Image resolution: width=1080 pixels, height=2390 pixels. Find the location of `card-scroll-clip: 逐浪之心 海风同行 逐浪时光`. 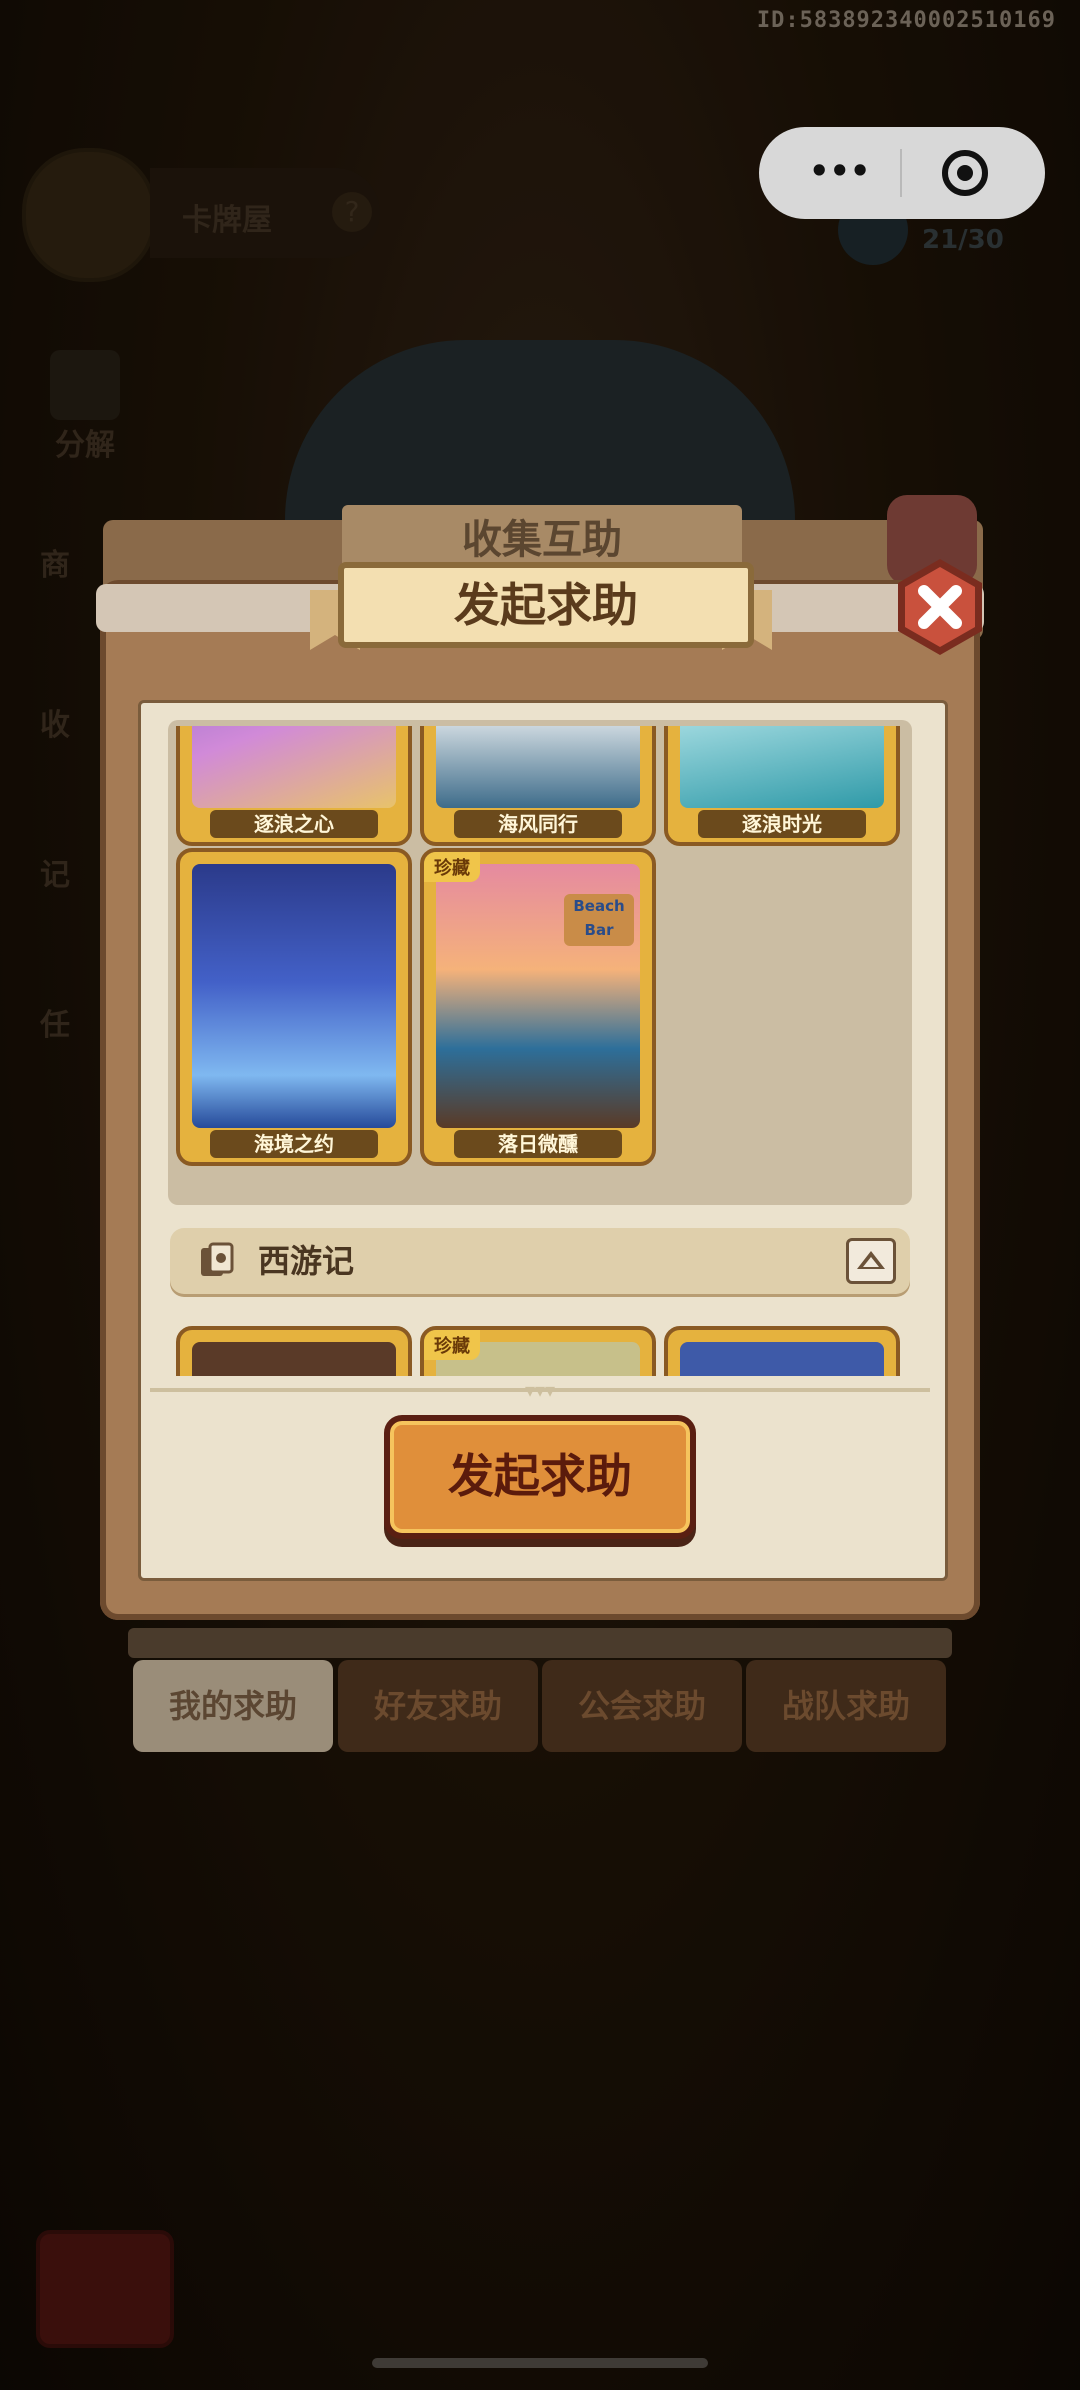

card-scroll-clip: 逐浪之心 海风同行 逐浪时光 is located at coordinates (543, 786).